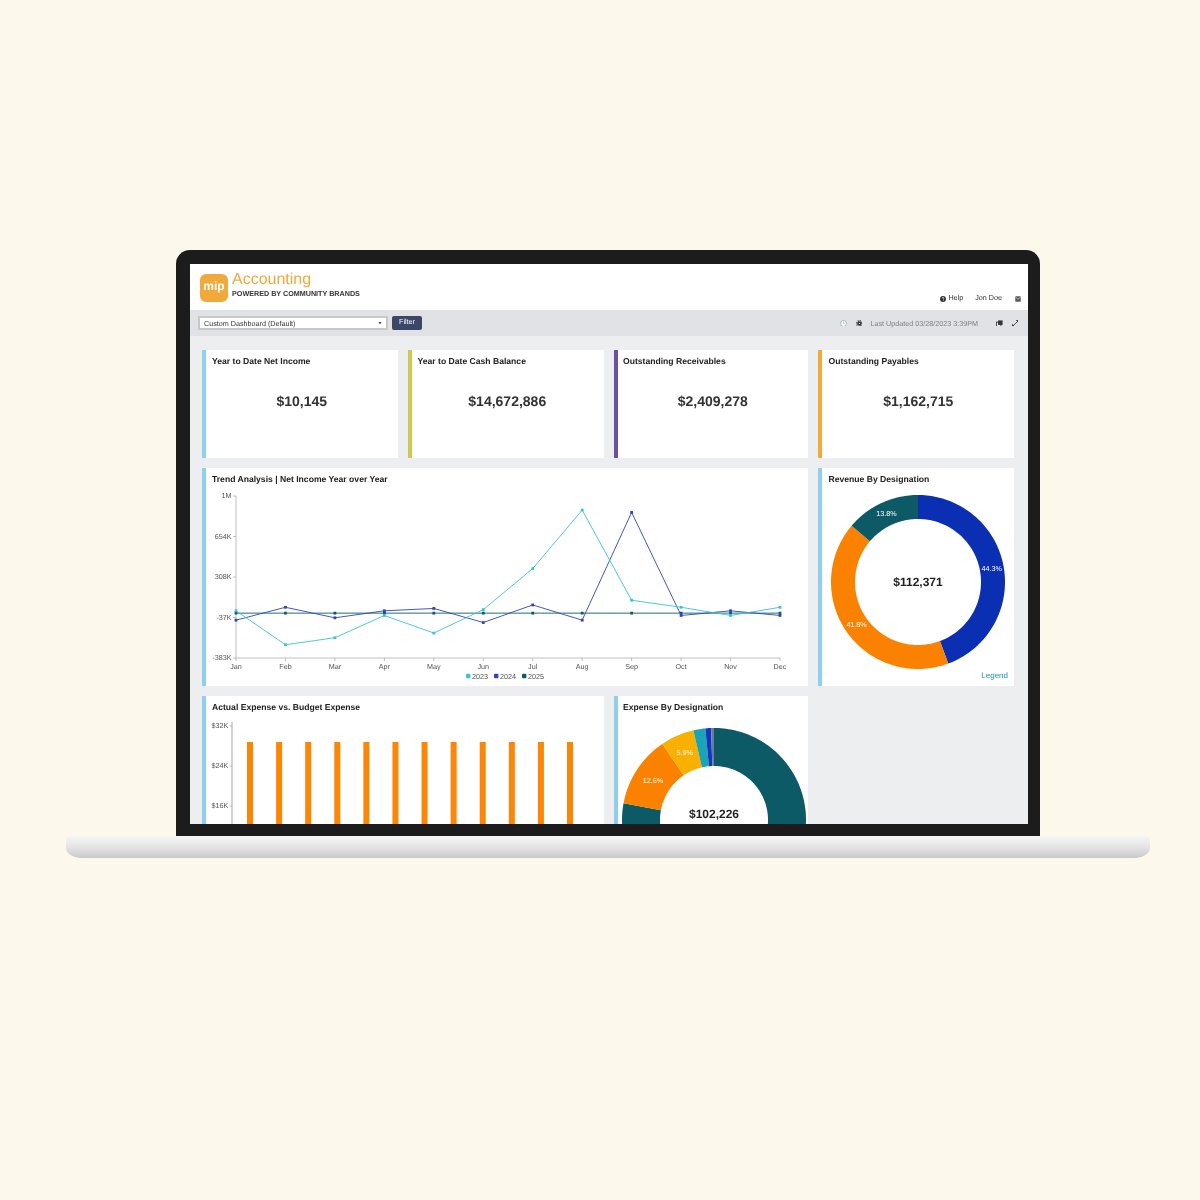 This screenshot has width=1200, height=1200. Describe the element at coordinates (859, 323) in the screenshot. I see `settings-icon` at that location.